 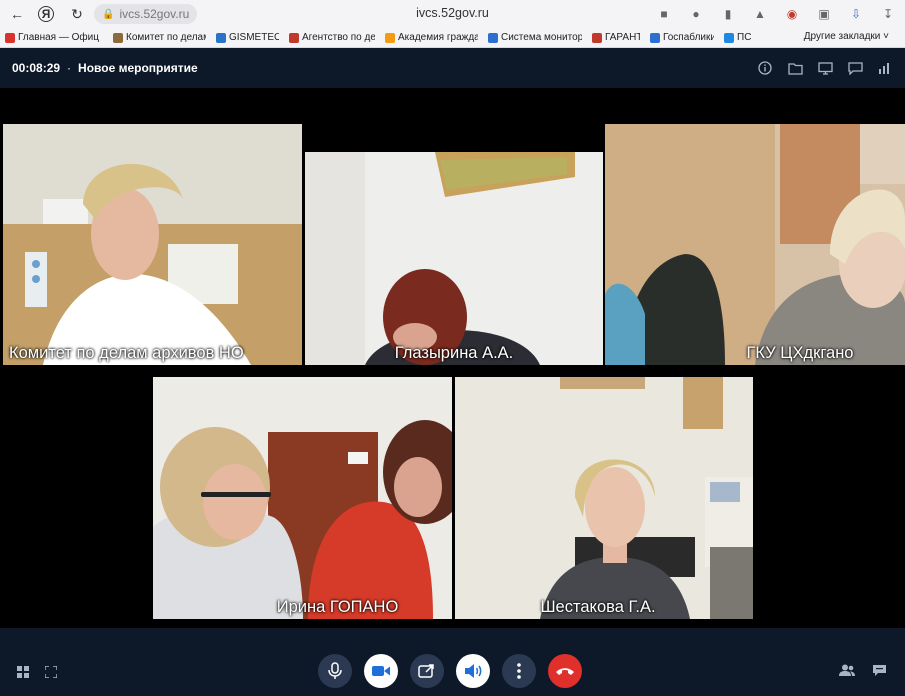 I want to click on chat-bubble-icon, so click(x=879, y=670).